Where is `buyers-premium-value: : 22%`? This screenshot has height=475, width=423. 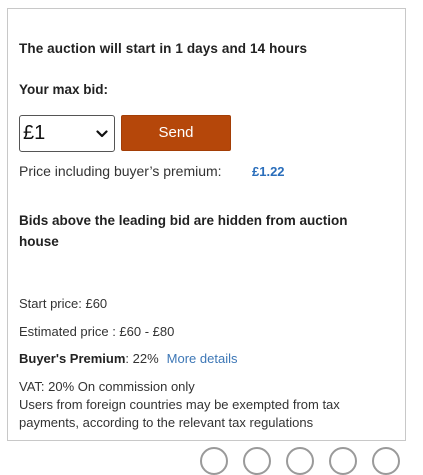
buyers-premium-value: : 22% is located at coordinates (142, 358).